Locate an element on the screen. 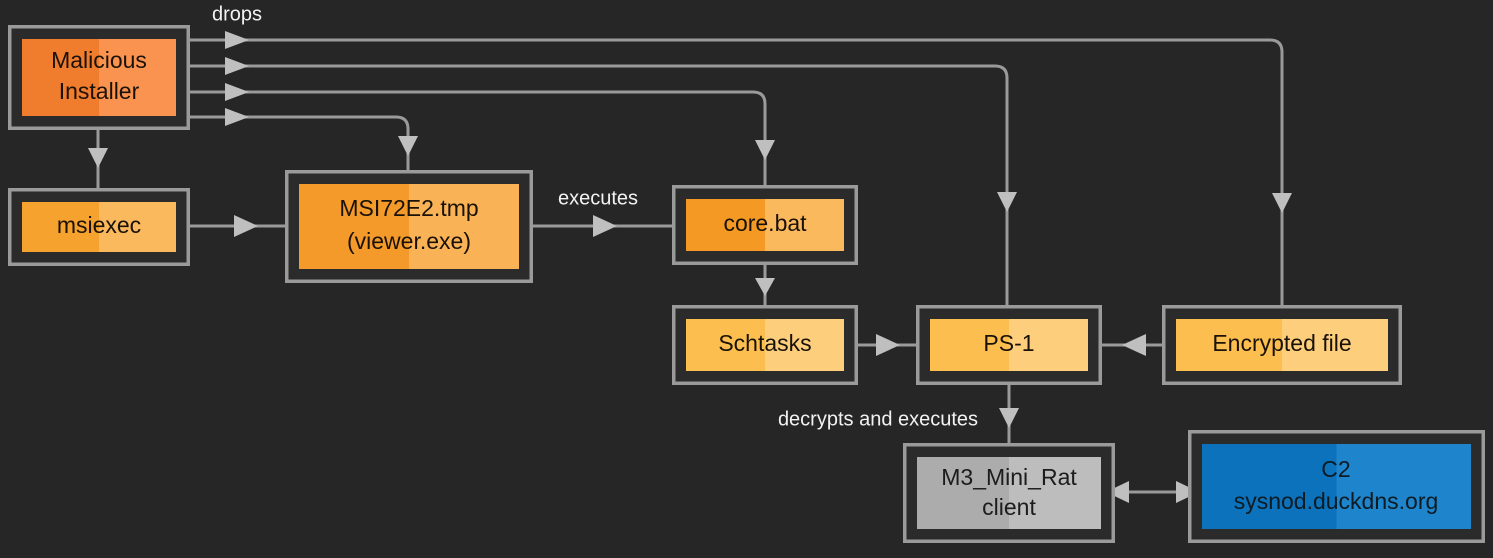  node-encrypted-file-label: Encrypted file is located at coordinates (1281, 343).